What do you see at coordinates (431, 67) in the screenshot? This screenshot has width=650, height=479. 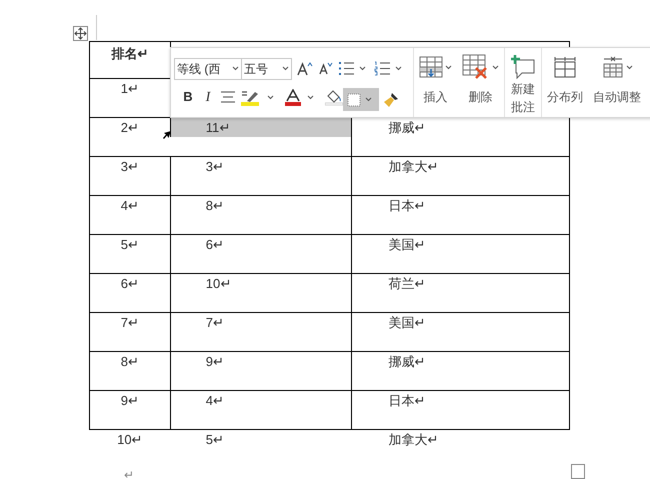 I see `table-insert-icon` at bounding box center [431, 67].